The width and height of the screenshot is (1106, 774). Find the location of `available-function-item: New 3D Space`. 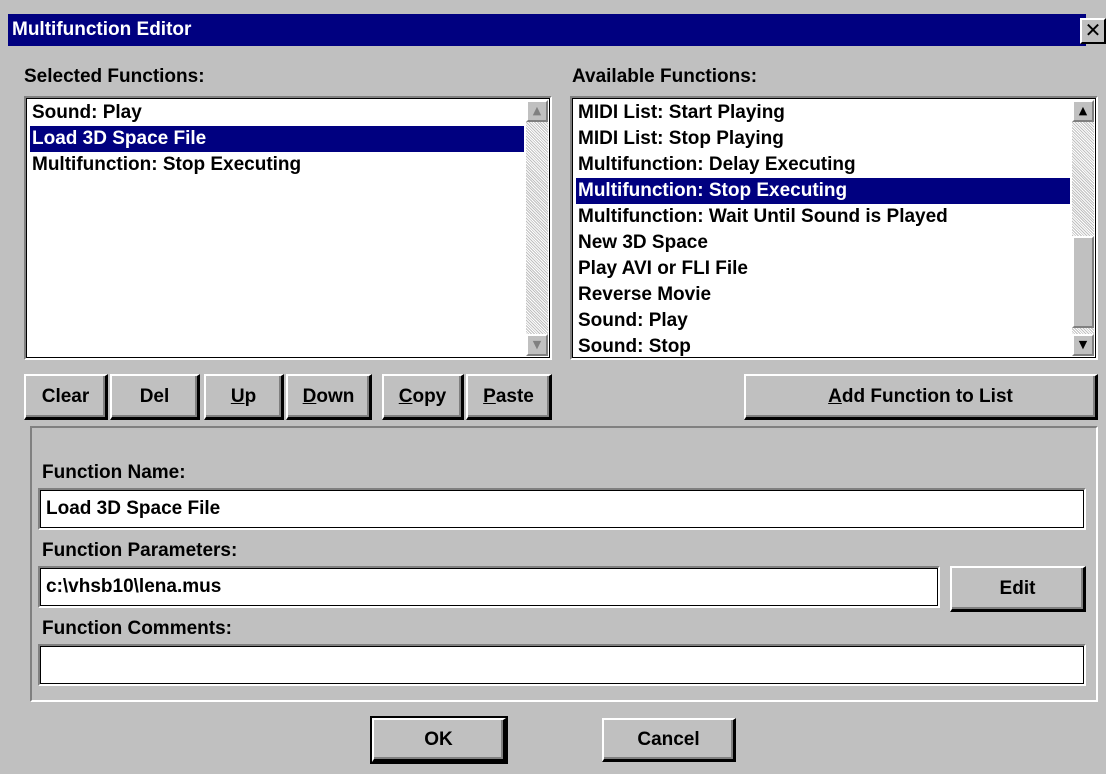

available-function-item: New 3D Space is located at coordinates (823, 243).